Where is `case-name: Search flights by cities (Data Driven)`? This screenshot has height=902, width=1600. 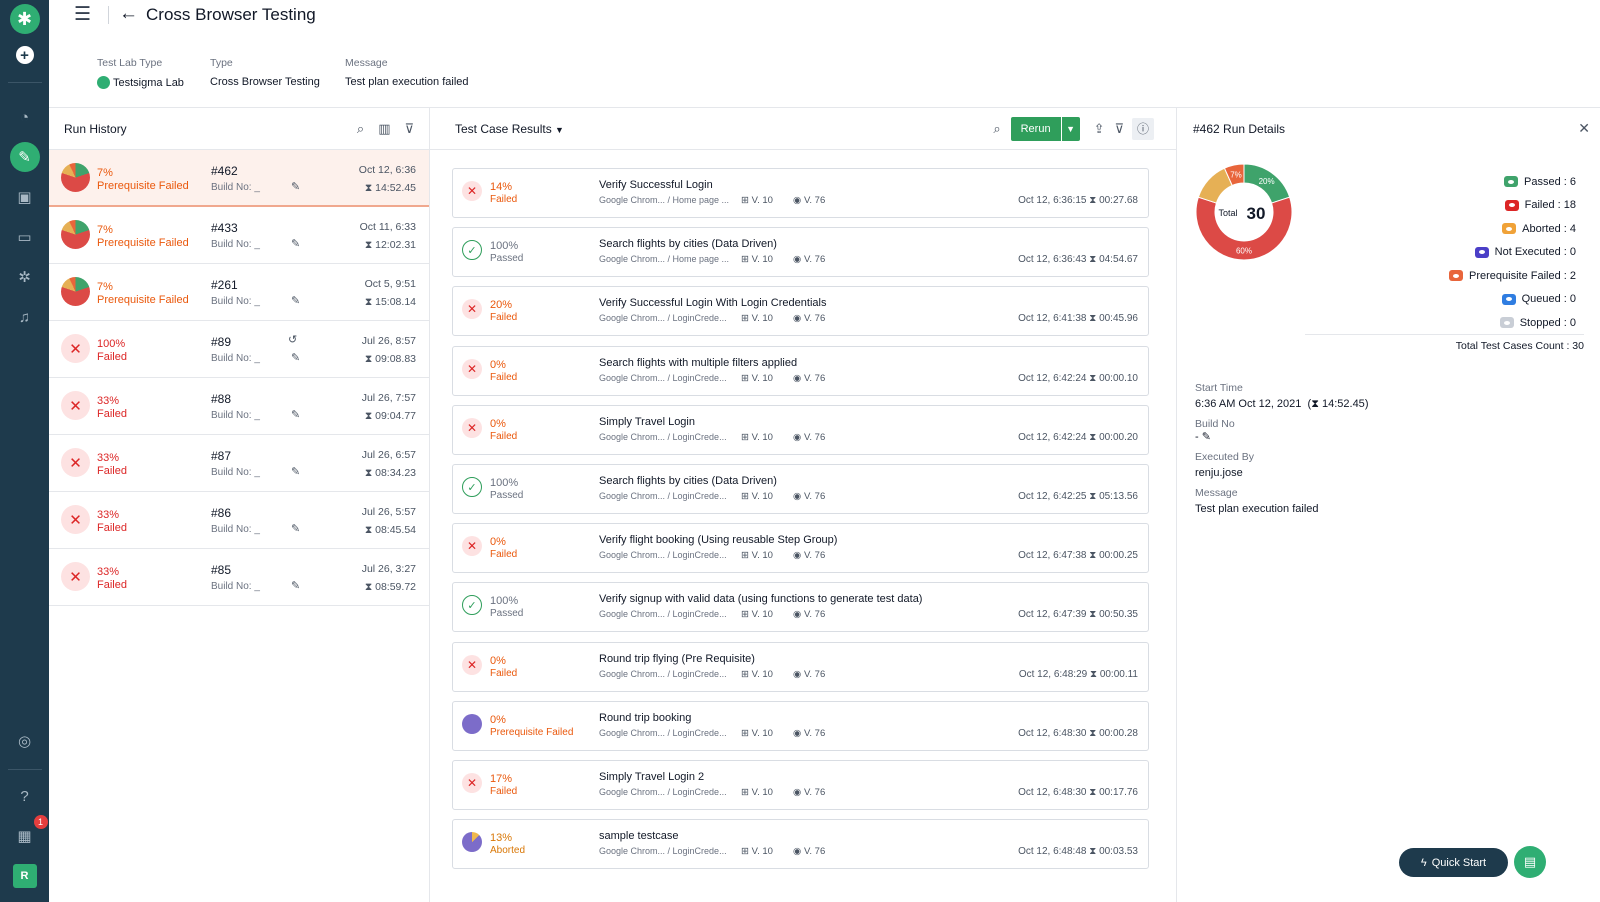
case-name: Search flights by cities (Data Driven) is located at coordinates (688, 481).